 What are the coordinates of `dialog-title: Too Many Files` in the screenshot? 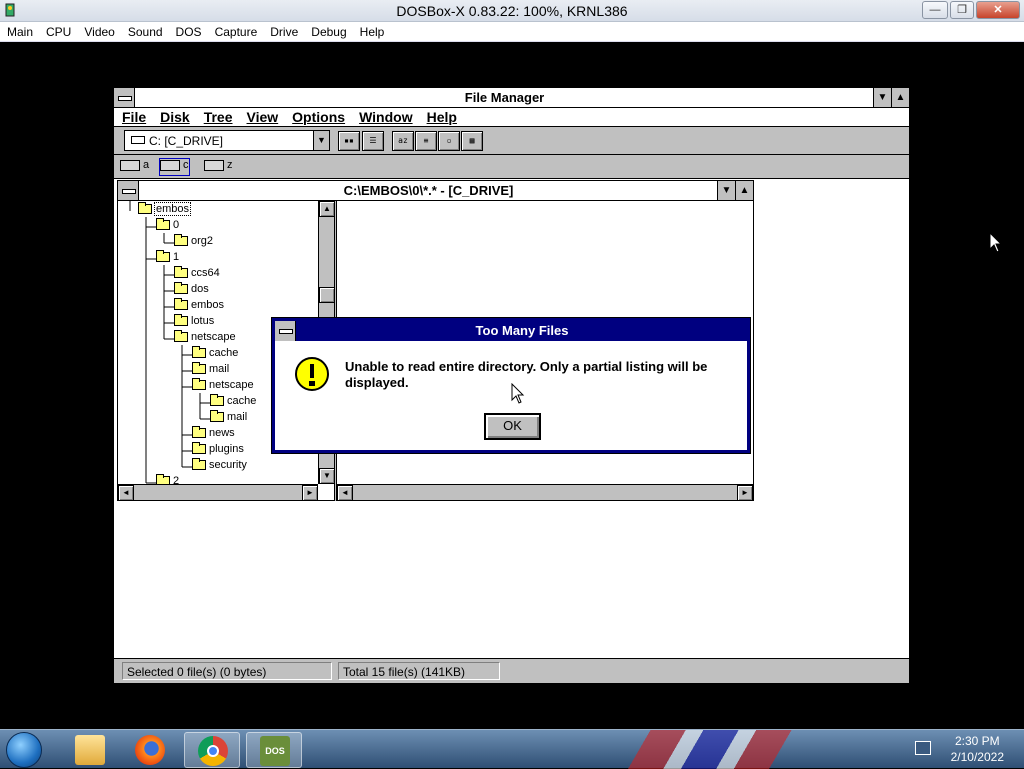 It's located at (522, 330).